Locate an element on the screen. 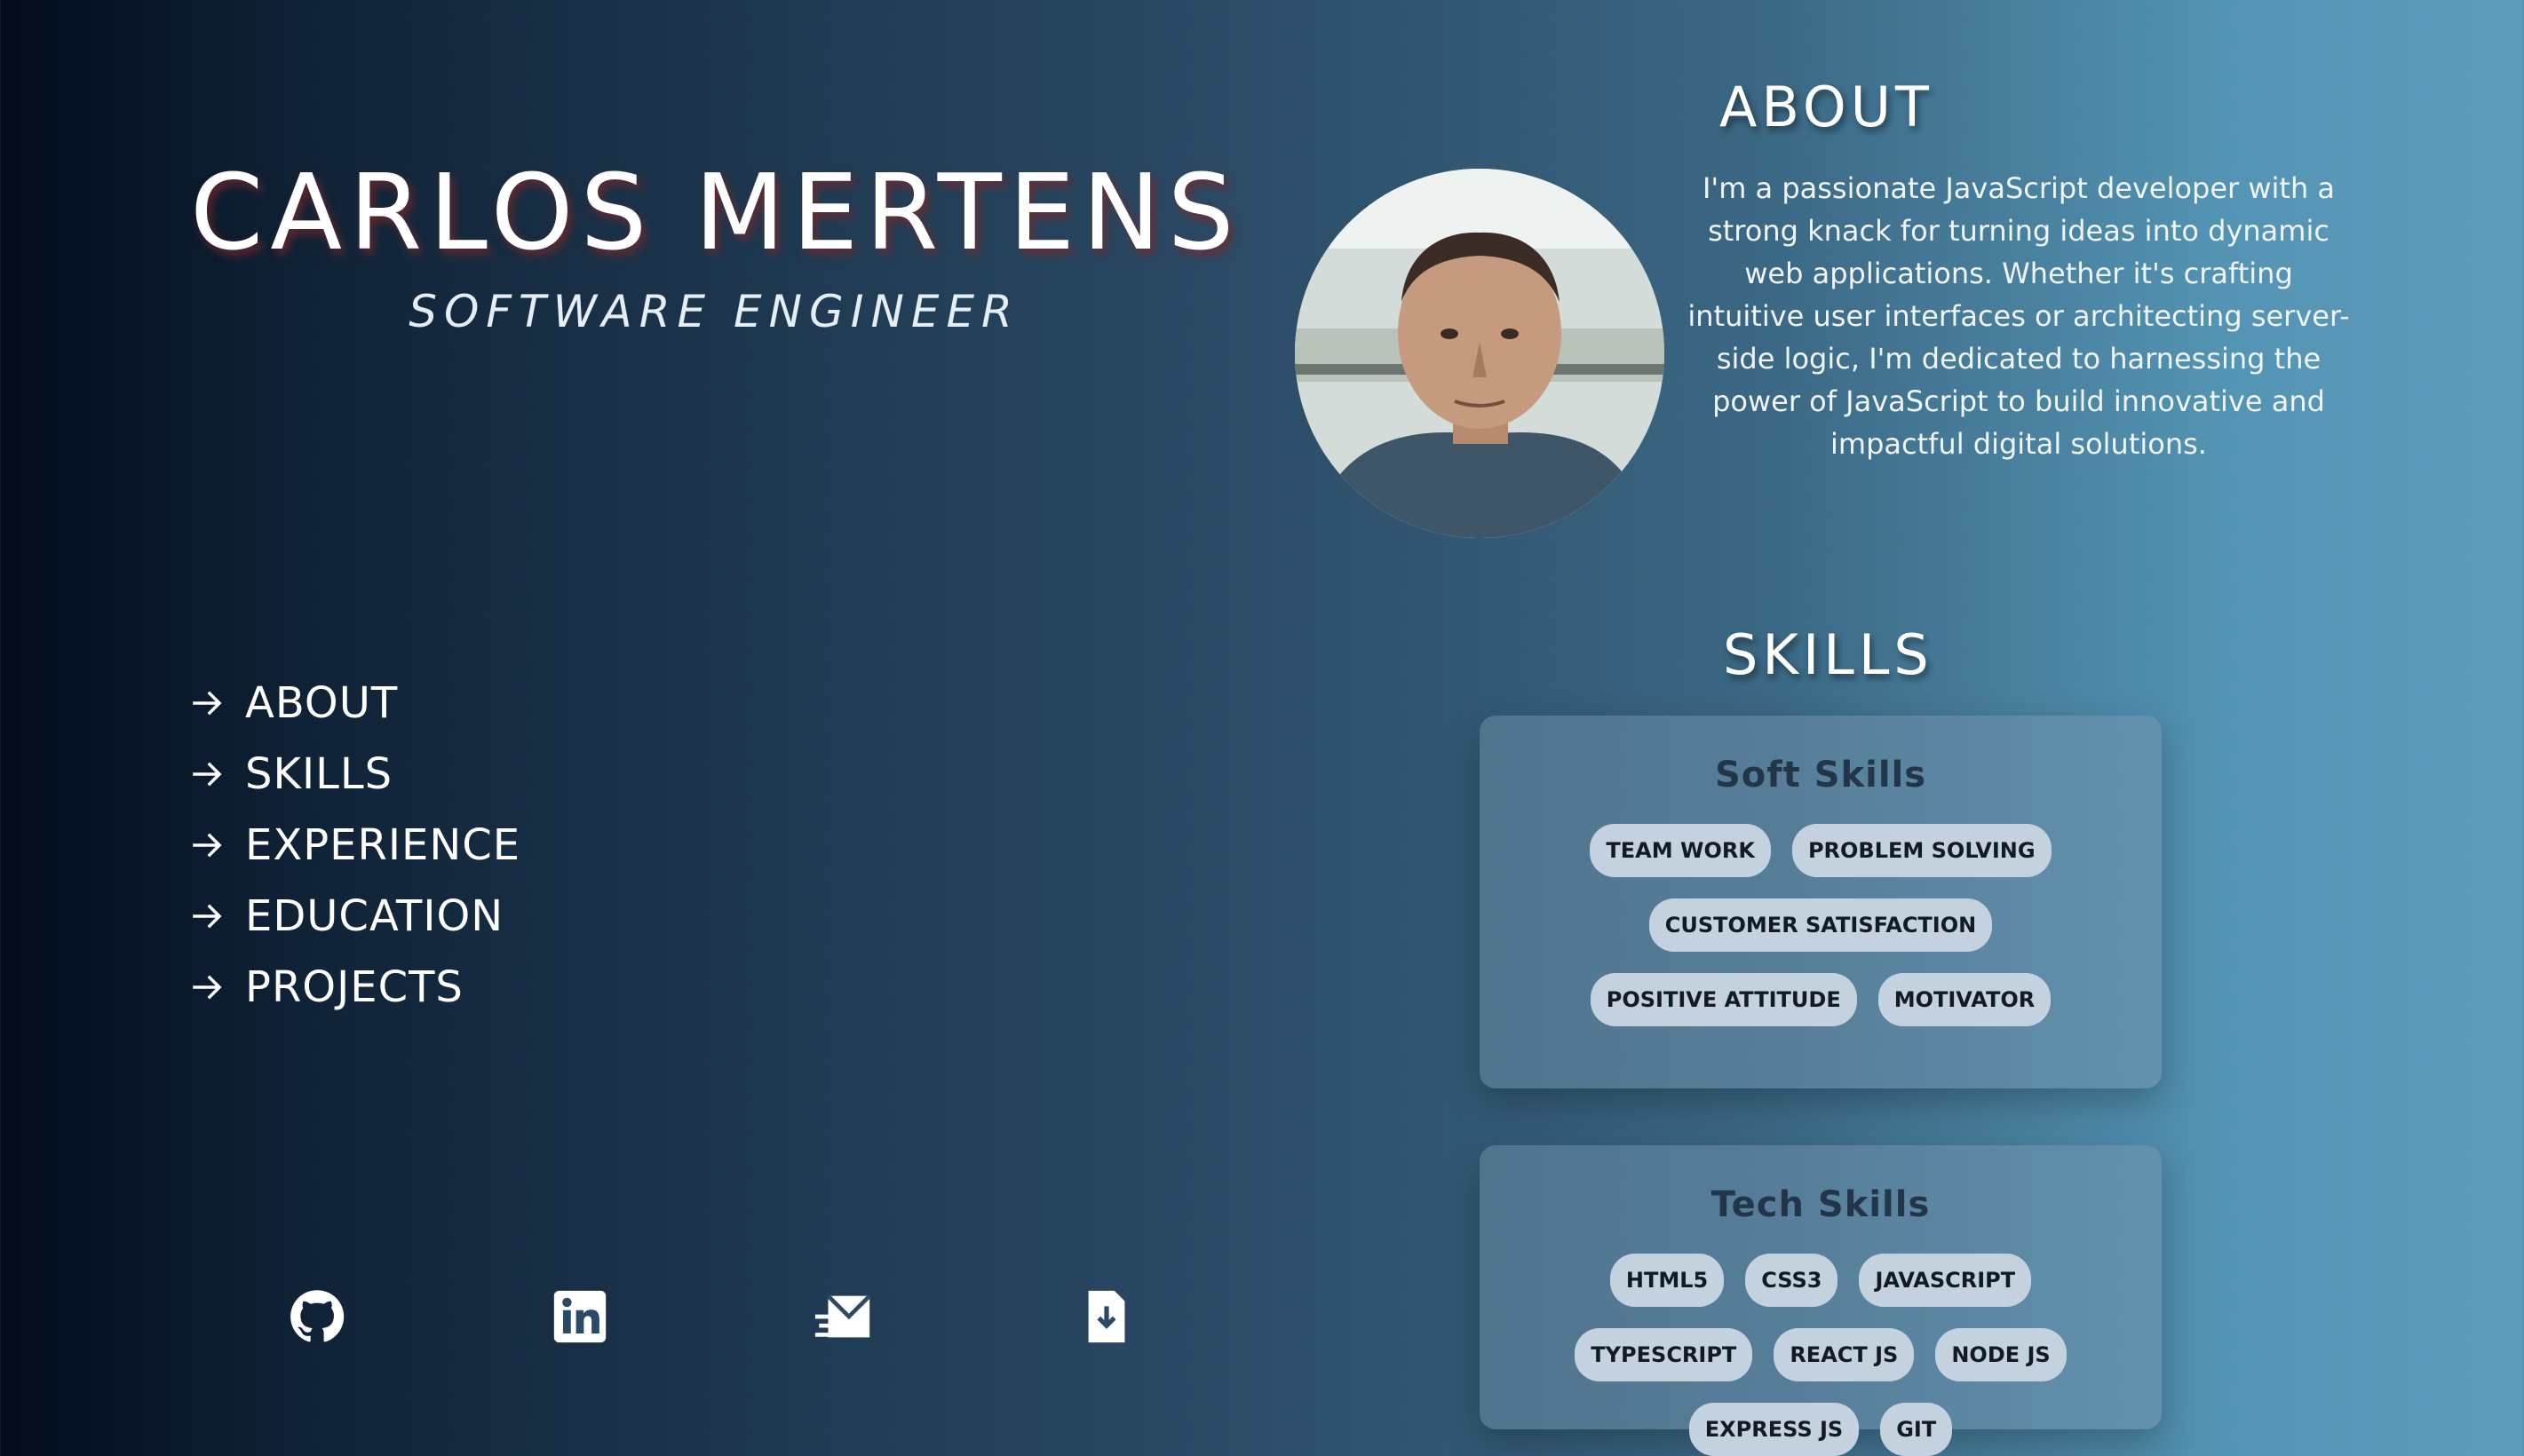 The image size is (2524, 1456). nav-item-label: ABOUT is located at coordinates (322, 703).